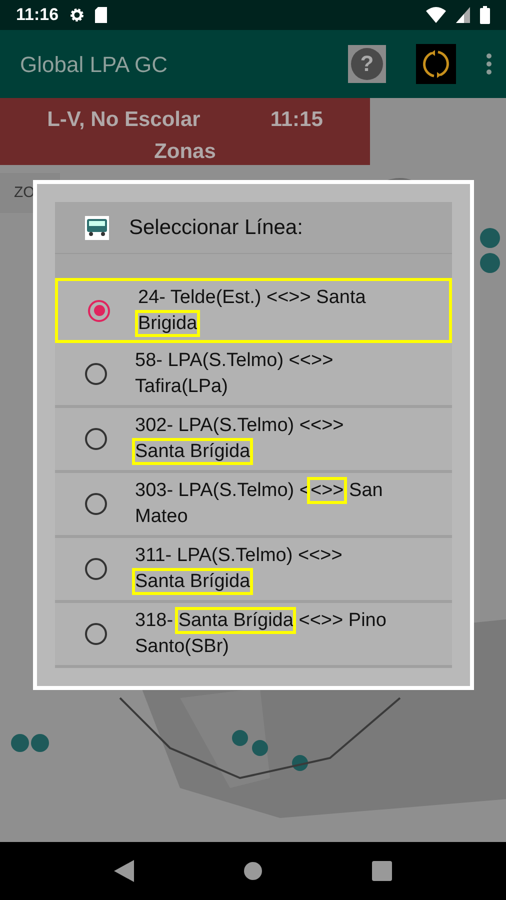  I want to click on line-option: 302- LPA(S.Telmo) <<>> Santa Brígida, so click(253, 440).